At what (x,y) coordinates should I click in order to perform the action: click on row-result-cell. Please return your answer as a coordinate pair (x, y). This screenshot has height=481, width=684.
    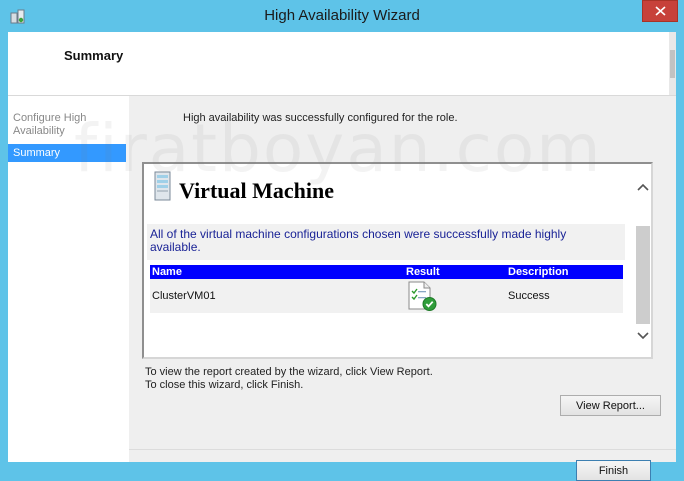
    Looking at the image, I should click on (455, 296).